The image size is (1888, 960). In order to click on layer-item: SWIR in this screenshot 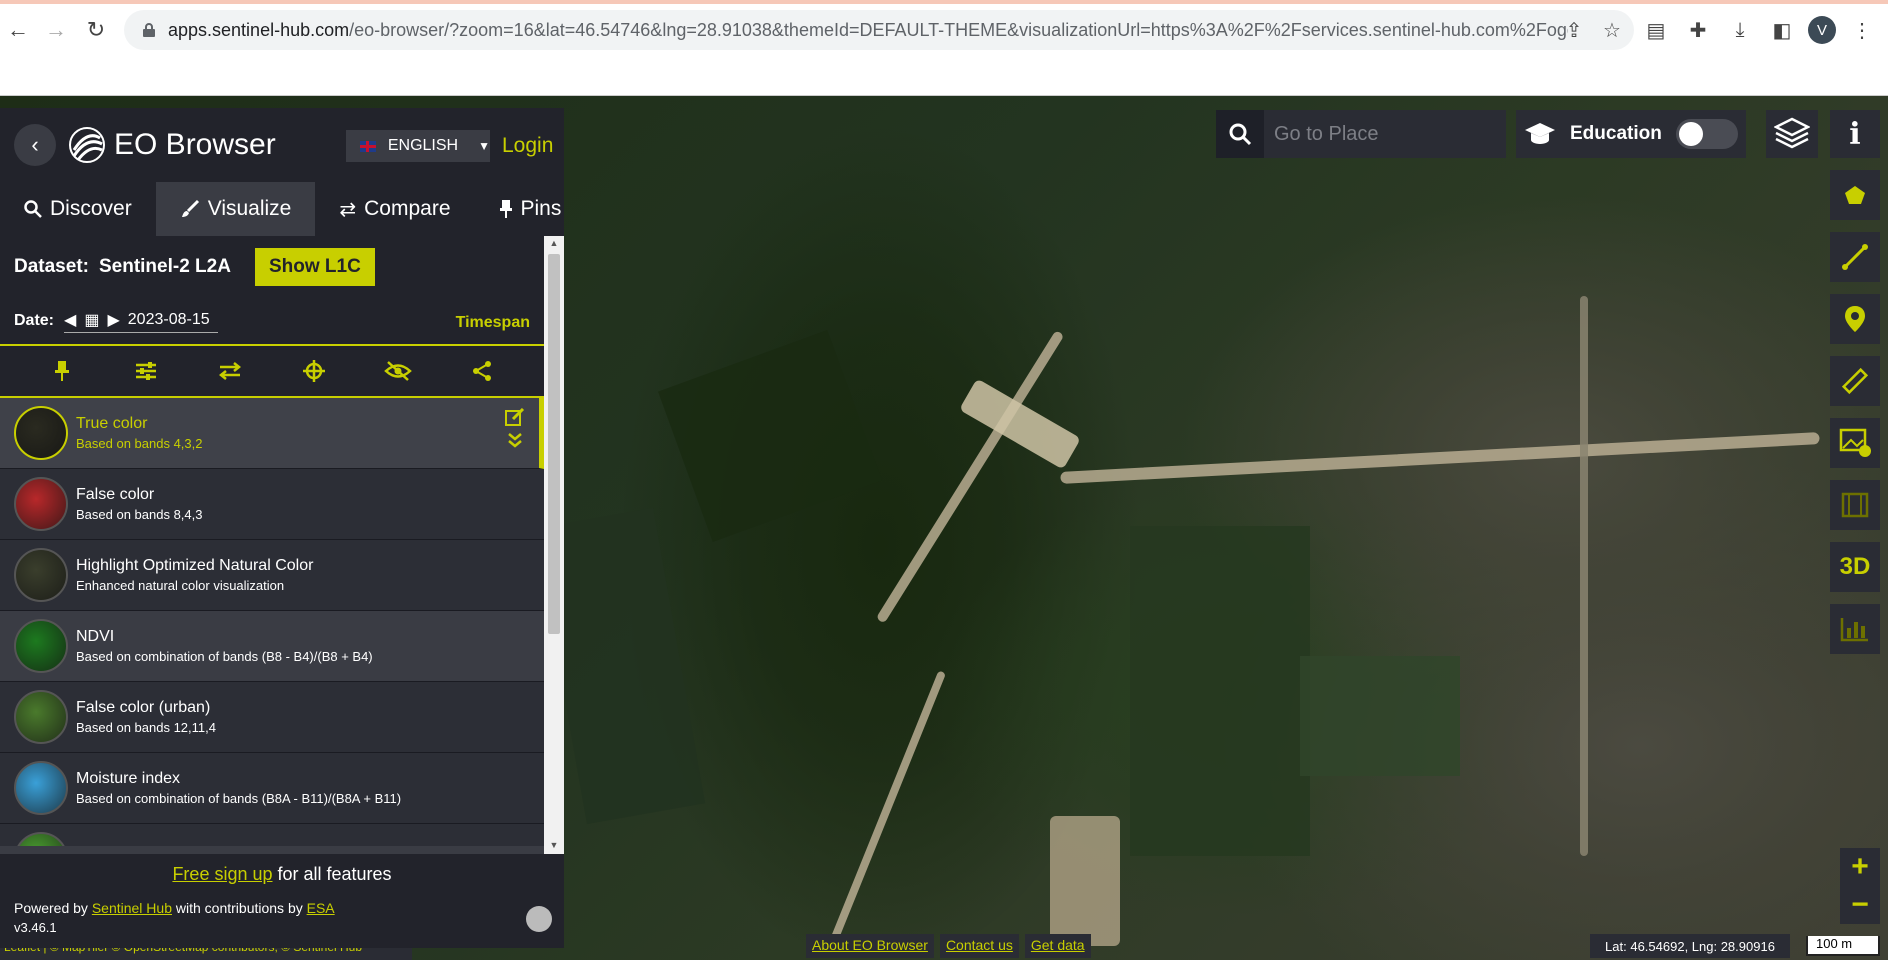, I will do `click(272, 835)`.